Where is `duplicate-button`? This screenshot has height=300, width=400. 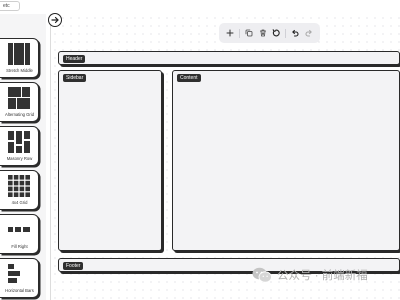 duplicate-button is located at coordinates (249, 33).